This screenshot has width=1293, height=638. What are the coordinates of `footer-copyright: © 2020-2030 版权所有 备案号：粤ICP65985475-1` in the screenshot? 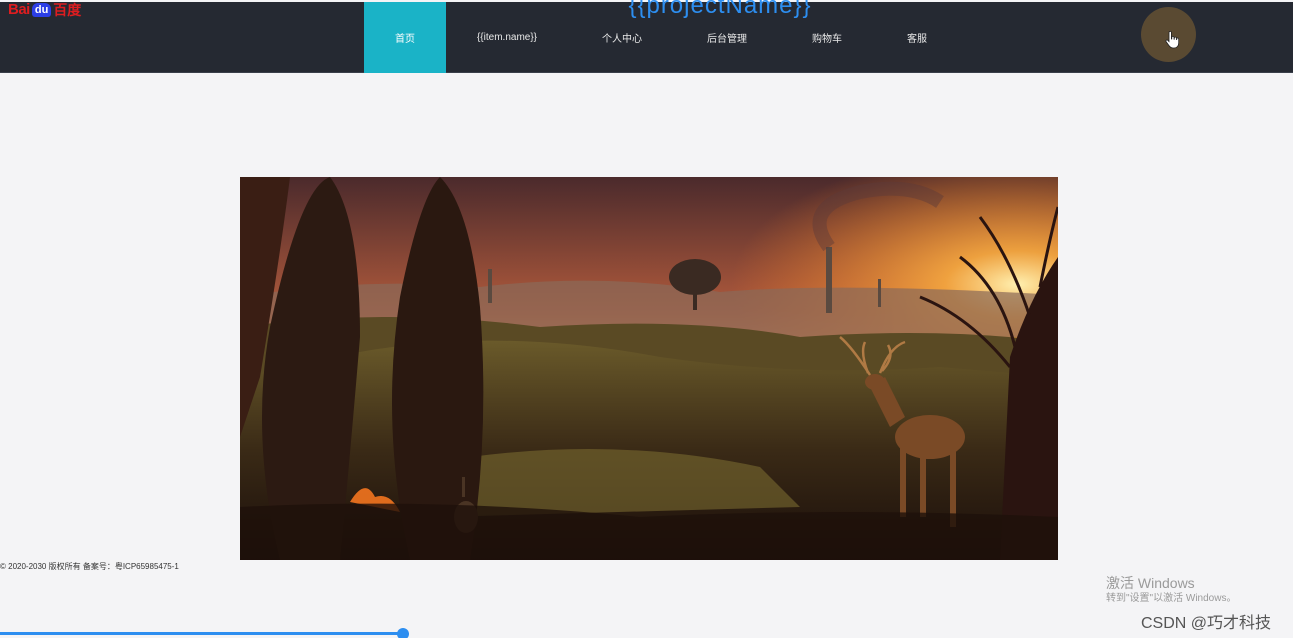 It's located at (89, 566).